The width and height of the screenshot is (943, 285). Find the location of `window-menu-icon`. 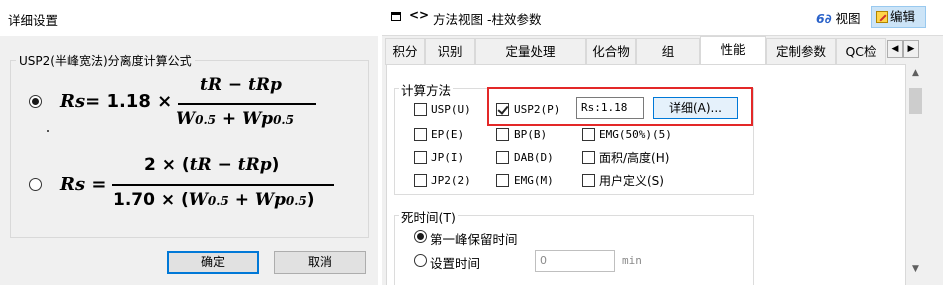

window-menu-icon is located at coordinates (396, 16).